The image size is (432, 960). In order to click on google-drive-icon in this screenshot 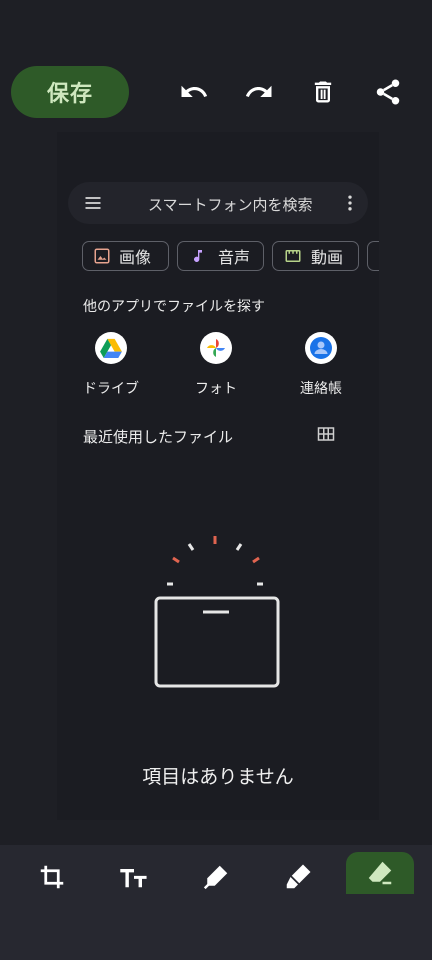, I will do `click(111, 348)`.